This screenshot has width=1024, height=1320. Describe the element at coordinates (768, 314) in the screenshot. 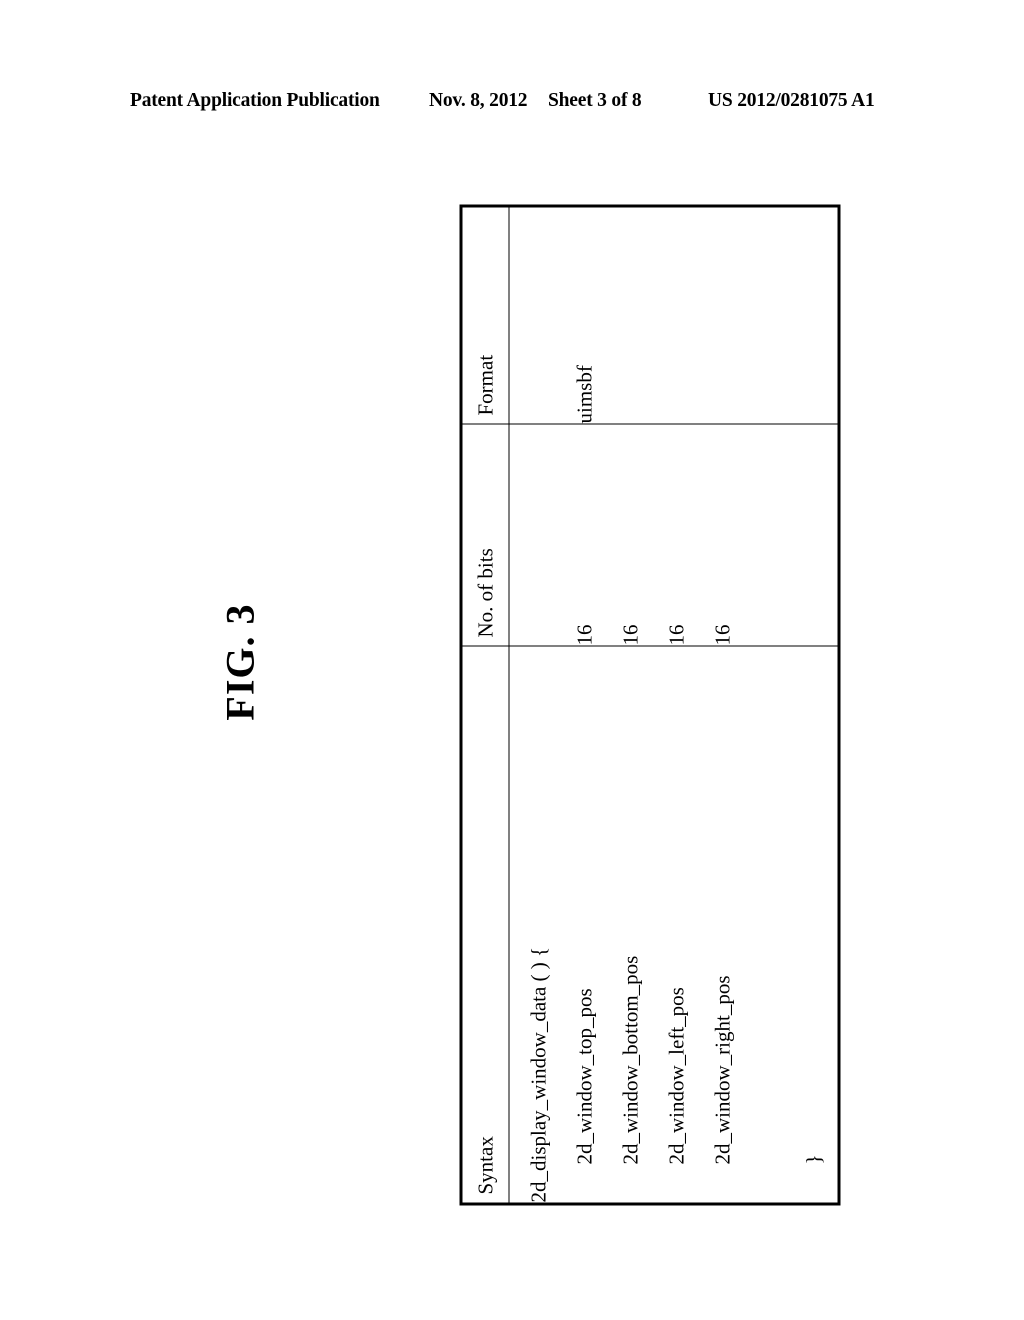

I see `cell-format-empty` at that location.